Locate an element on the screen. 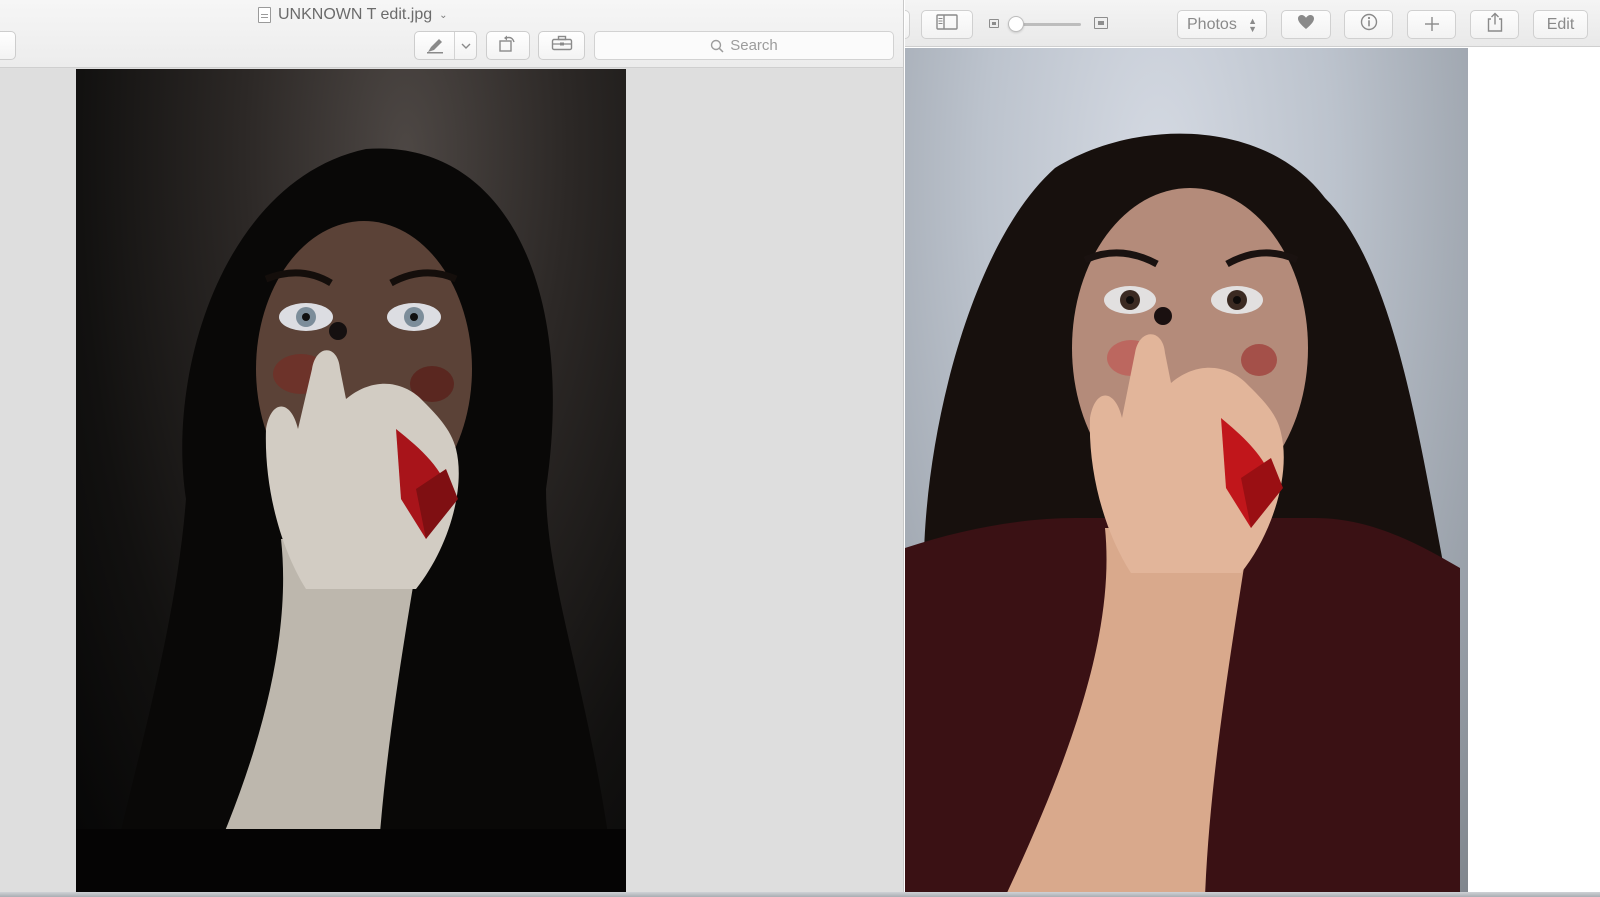 Image resolution: width=1600 pixels, height=897 pixels. add-button is located at coordinates (1431, 24).